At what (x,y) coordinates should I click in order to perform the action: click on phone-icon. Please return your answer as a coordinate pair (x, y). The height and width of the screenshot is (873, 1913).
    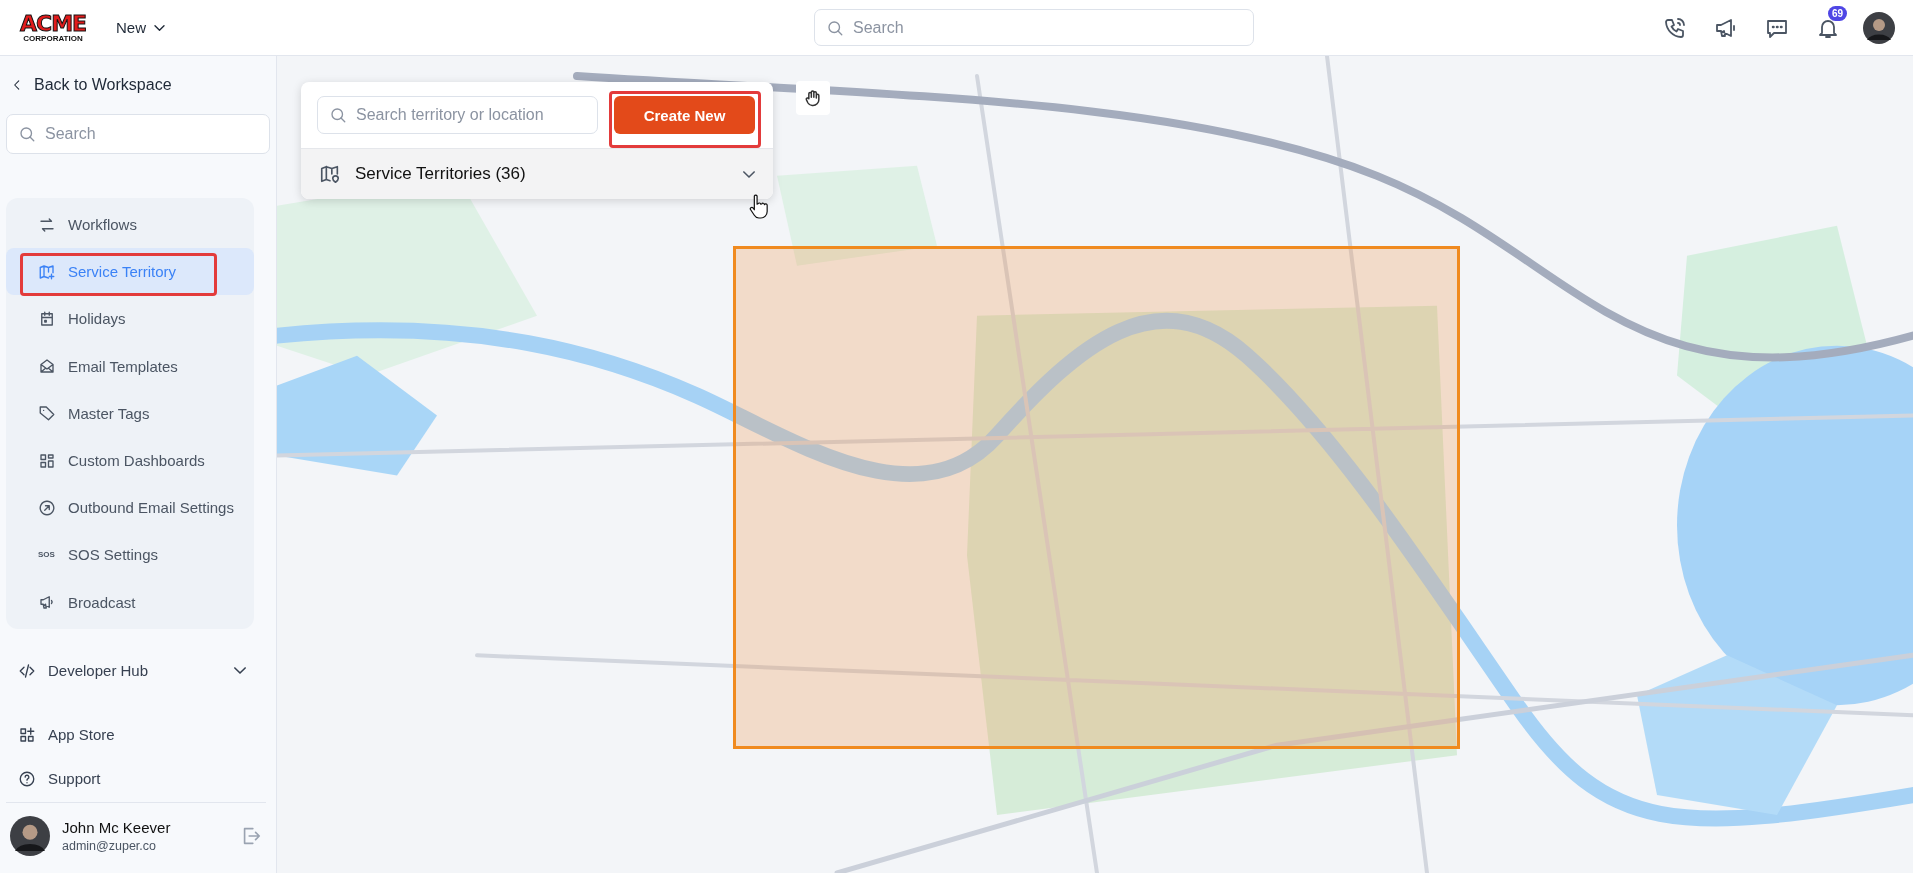
    Looking at the image, I should click on (1675, 27).